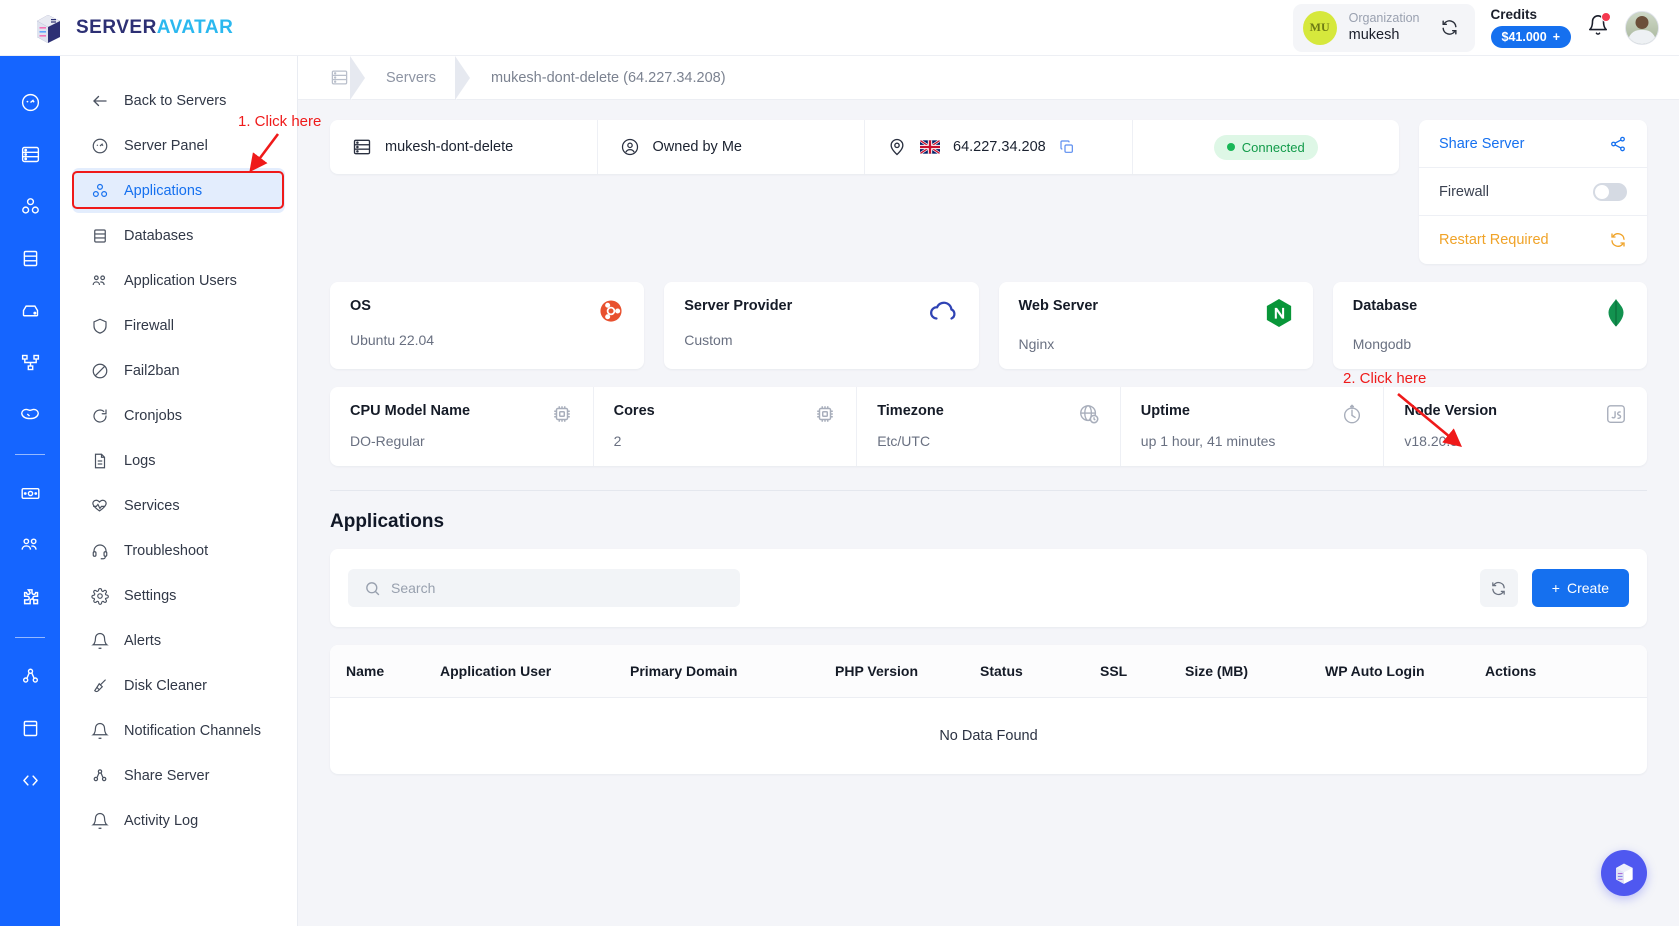  I want to click on share-server-row: Share Server, so click(1533, 144).